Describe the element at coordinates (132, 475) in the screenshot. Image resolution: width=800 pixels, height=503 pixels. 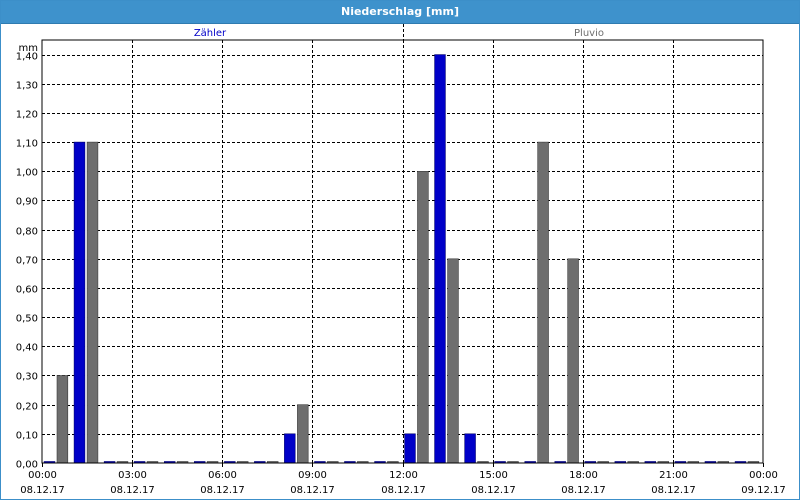
I see `x-tick-time: 03:00` at that location.